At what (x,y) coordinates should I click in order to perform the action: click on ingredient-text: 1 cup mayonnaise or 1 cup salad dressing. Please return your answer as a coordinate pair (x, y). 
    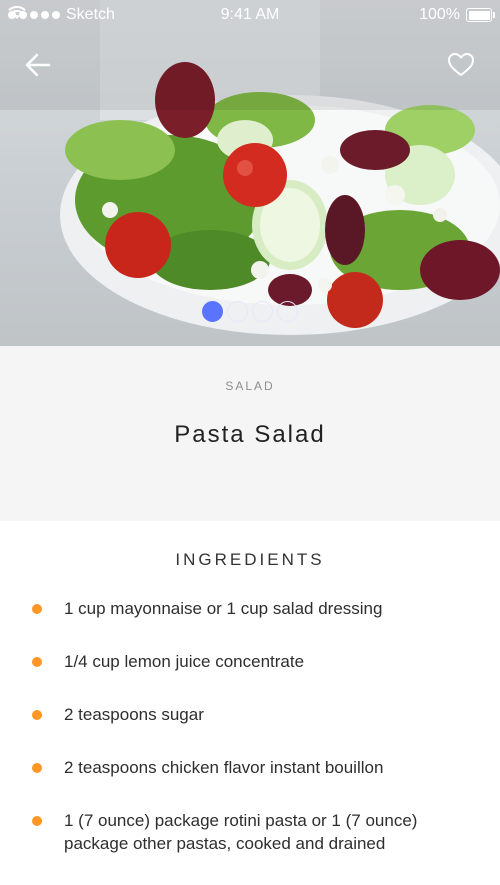
    Looking at the image, I should click on (223, 608).